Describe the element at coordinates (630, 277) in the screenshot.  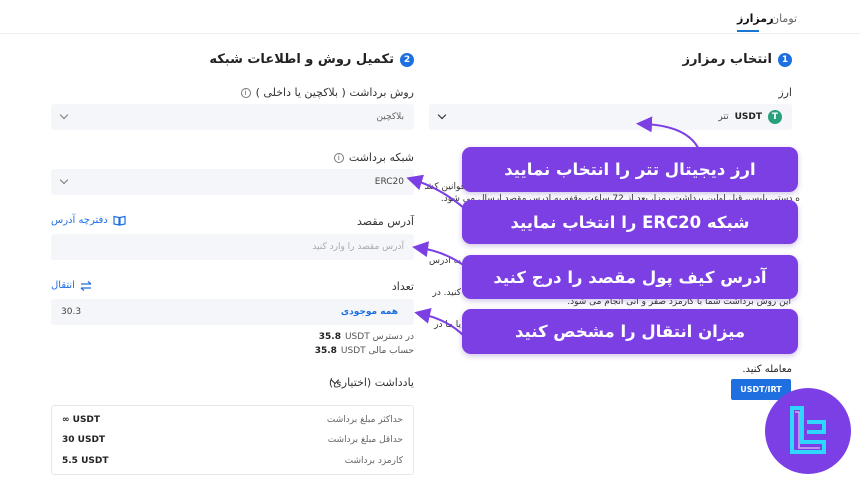
I see `callout-address: آدرس کیف پول مقصد را درج کنید` at that location.